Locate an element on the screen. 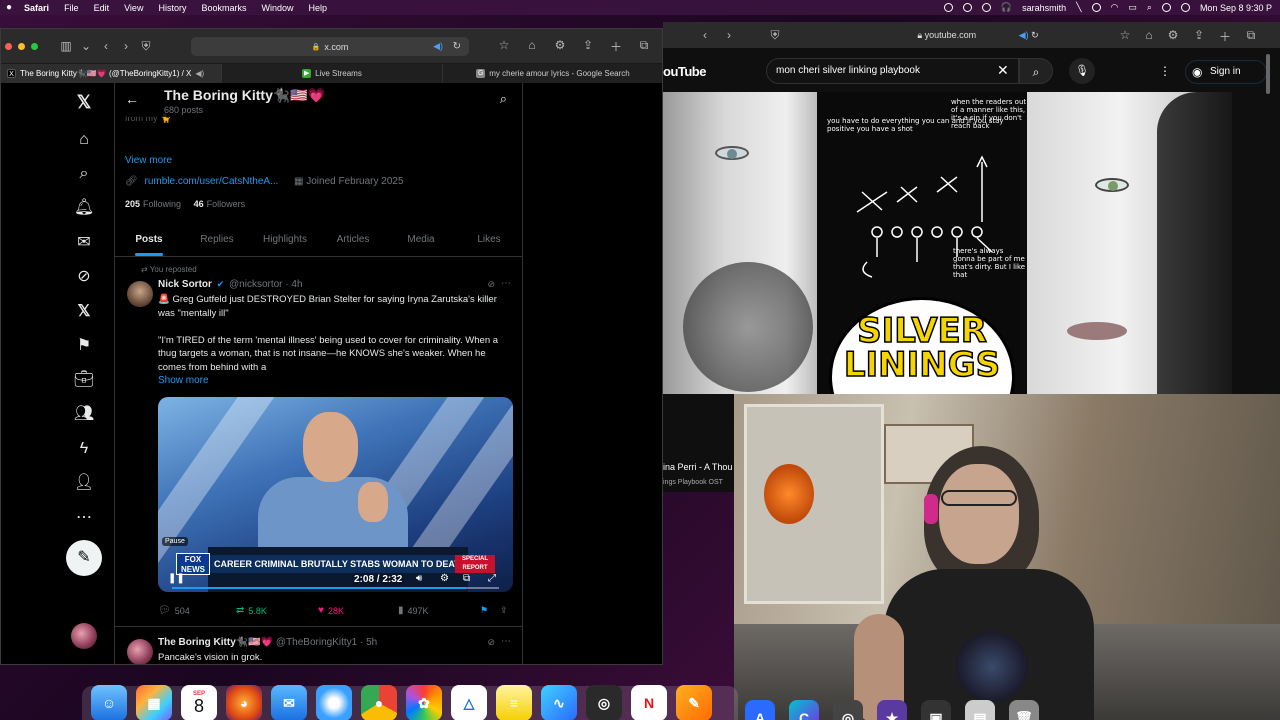 Image resolution: width=1280 pixels, height=720 pixels. control-center-icon is located at coordinates (1166, 7).